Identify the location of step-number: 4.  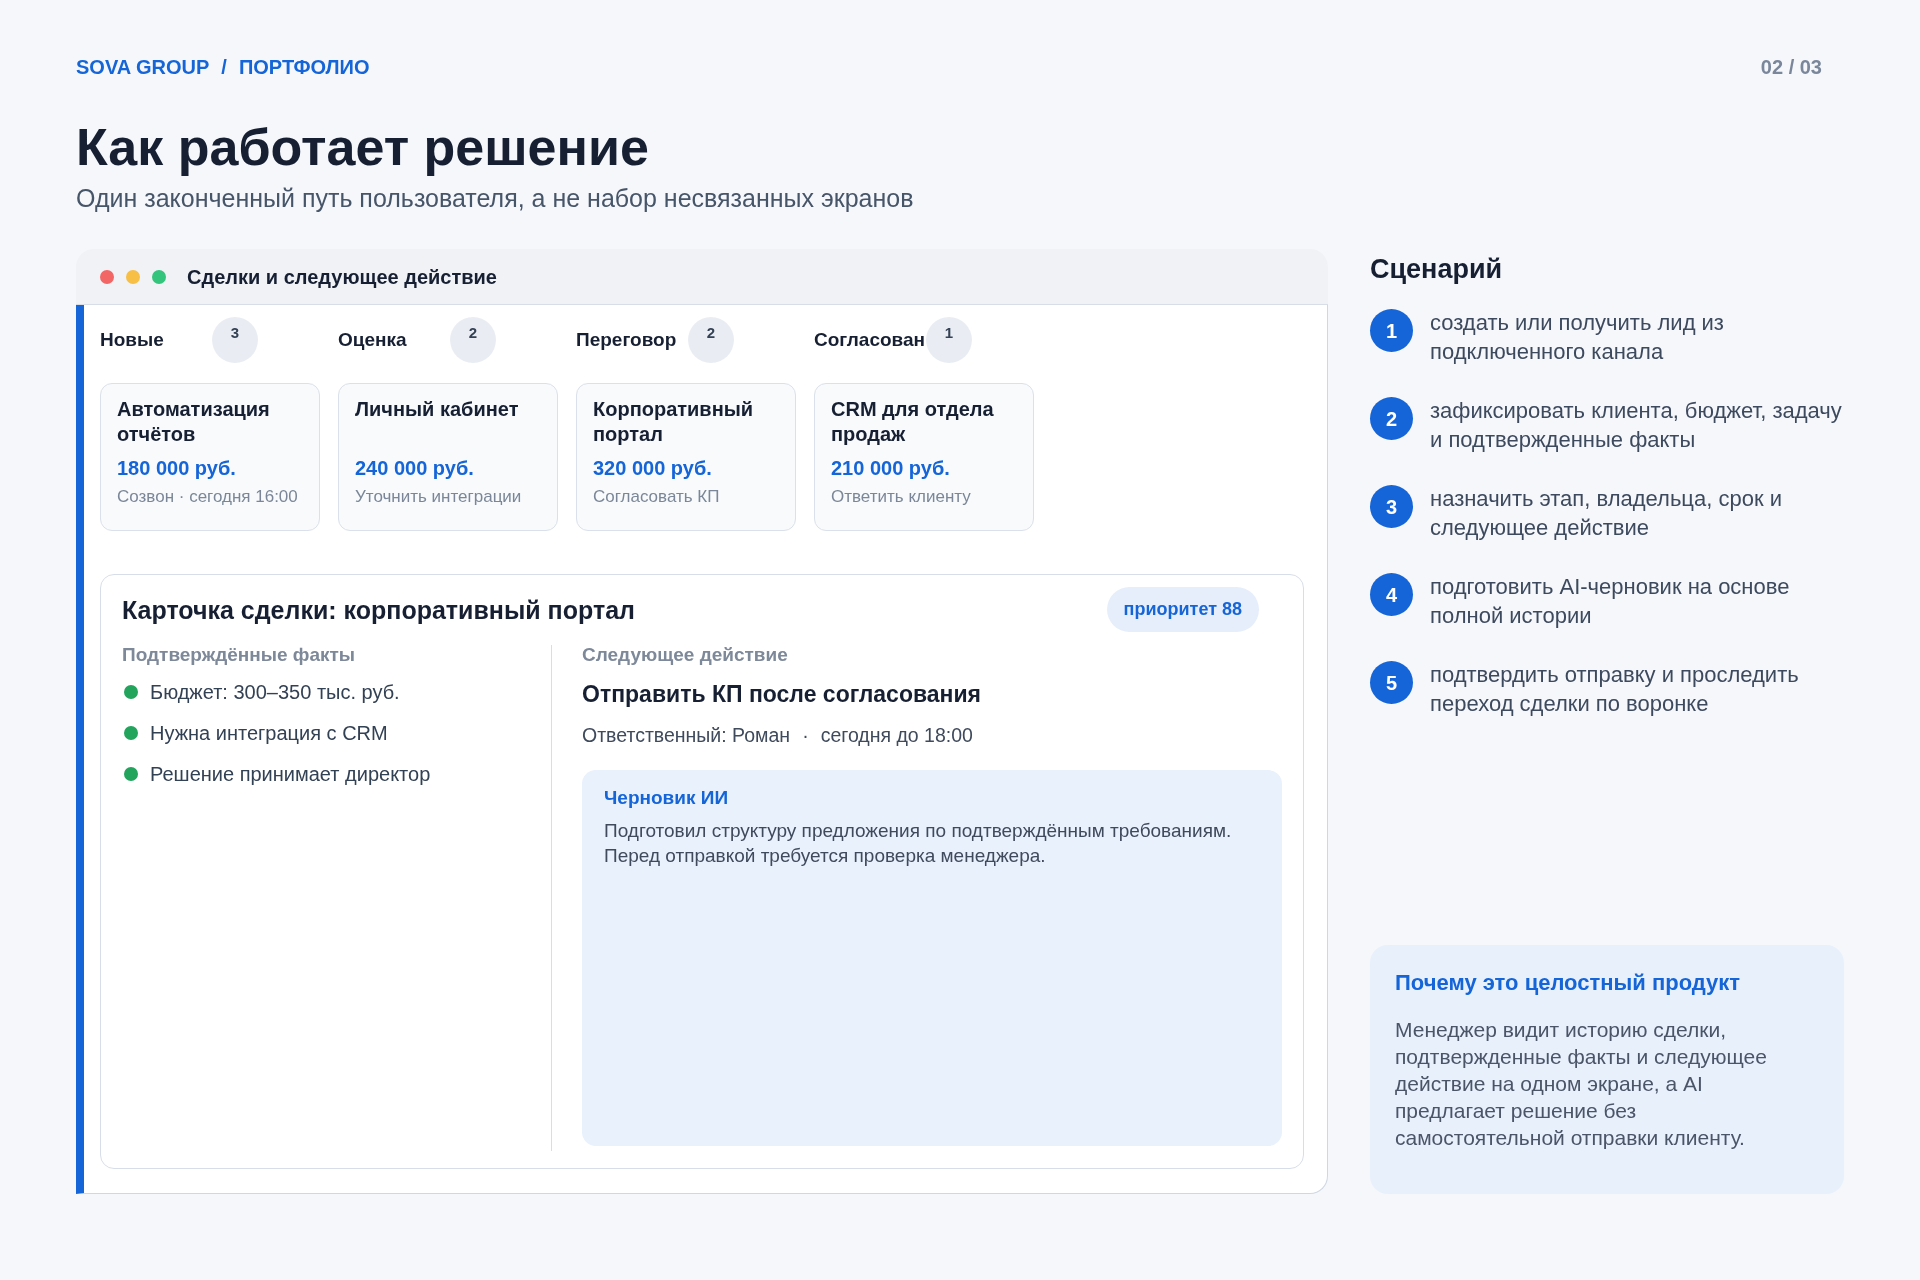
(1391, 594).